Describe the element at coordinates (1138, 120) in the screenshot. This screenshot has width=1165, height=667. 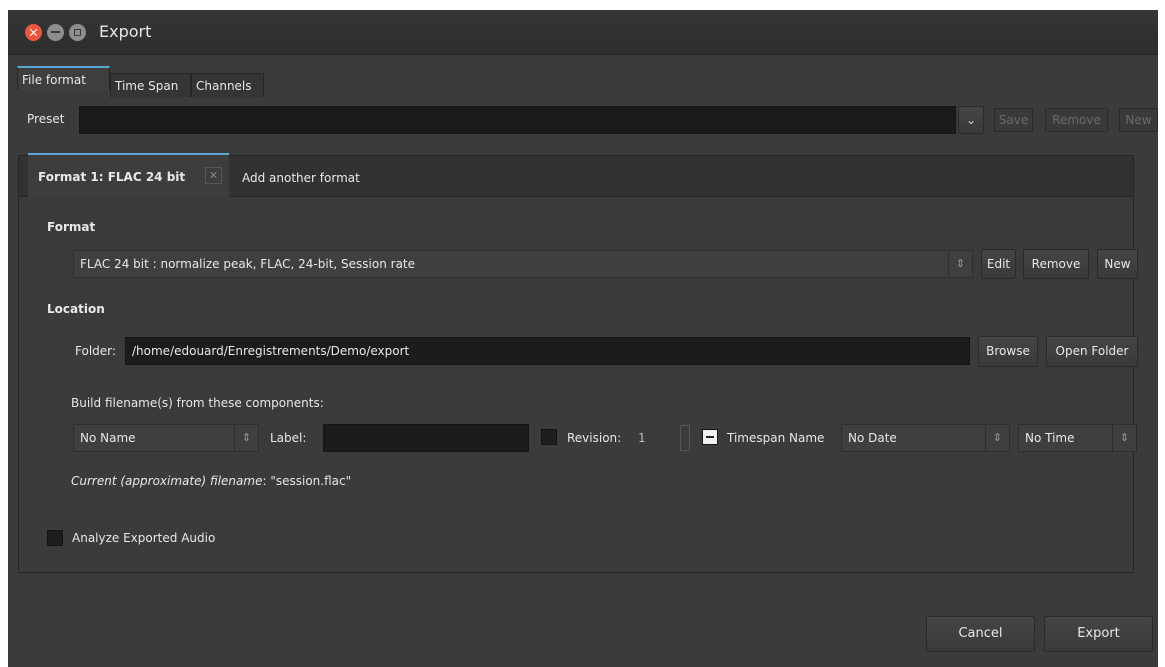
I see `preset-new-button: New` at that location.